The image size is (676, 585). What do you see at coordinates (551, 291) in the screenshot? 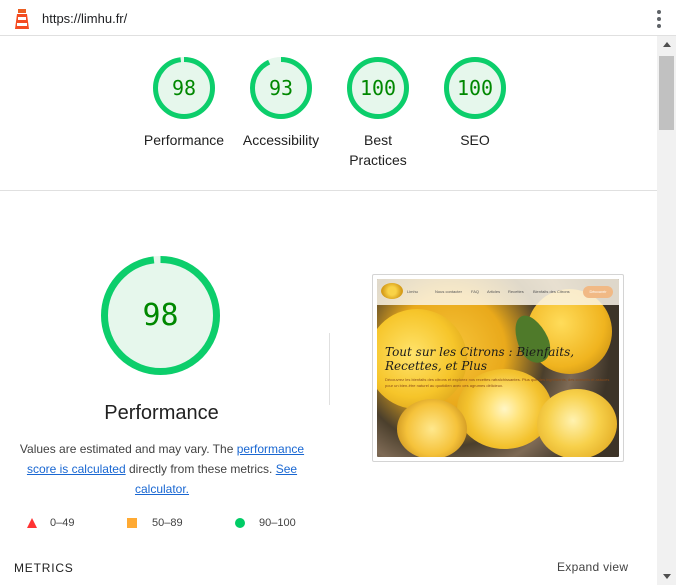
I see `screenshot-nav-item: Bienfaits des Citrons` at bounding box center [551, 291].